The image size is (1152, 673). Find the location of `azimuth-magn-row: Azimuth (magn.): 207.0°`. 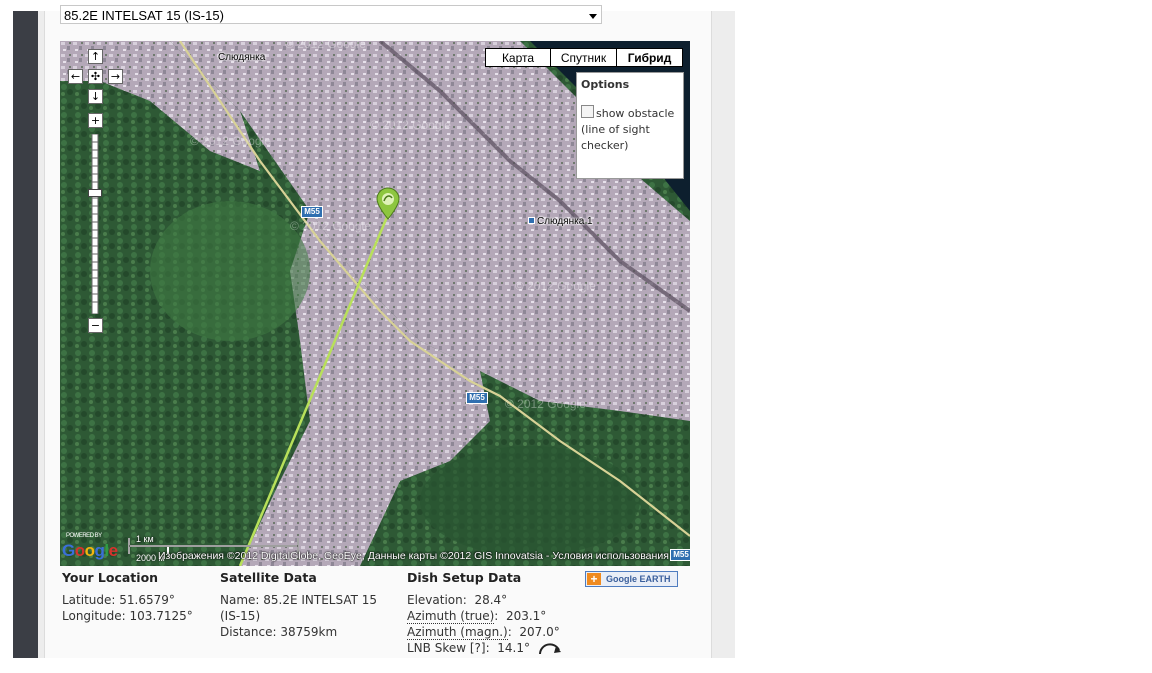

azimuth-magn-row: Azimuth (magn.): 207.0° is located at coordinates (483, 632).